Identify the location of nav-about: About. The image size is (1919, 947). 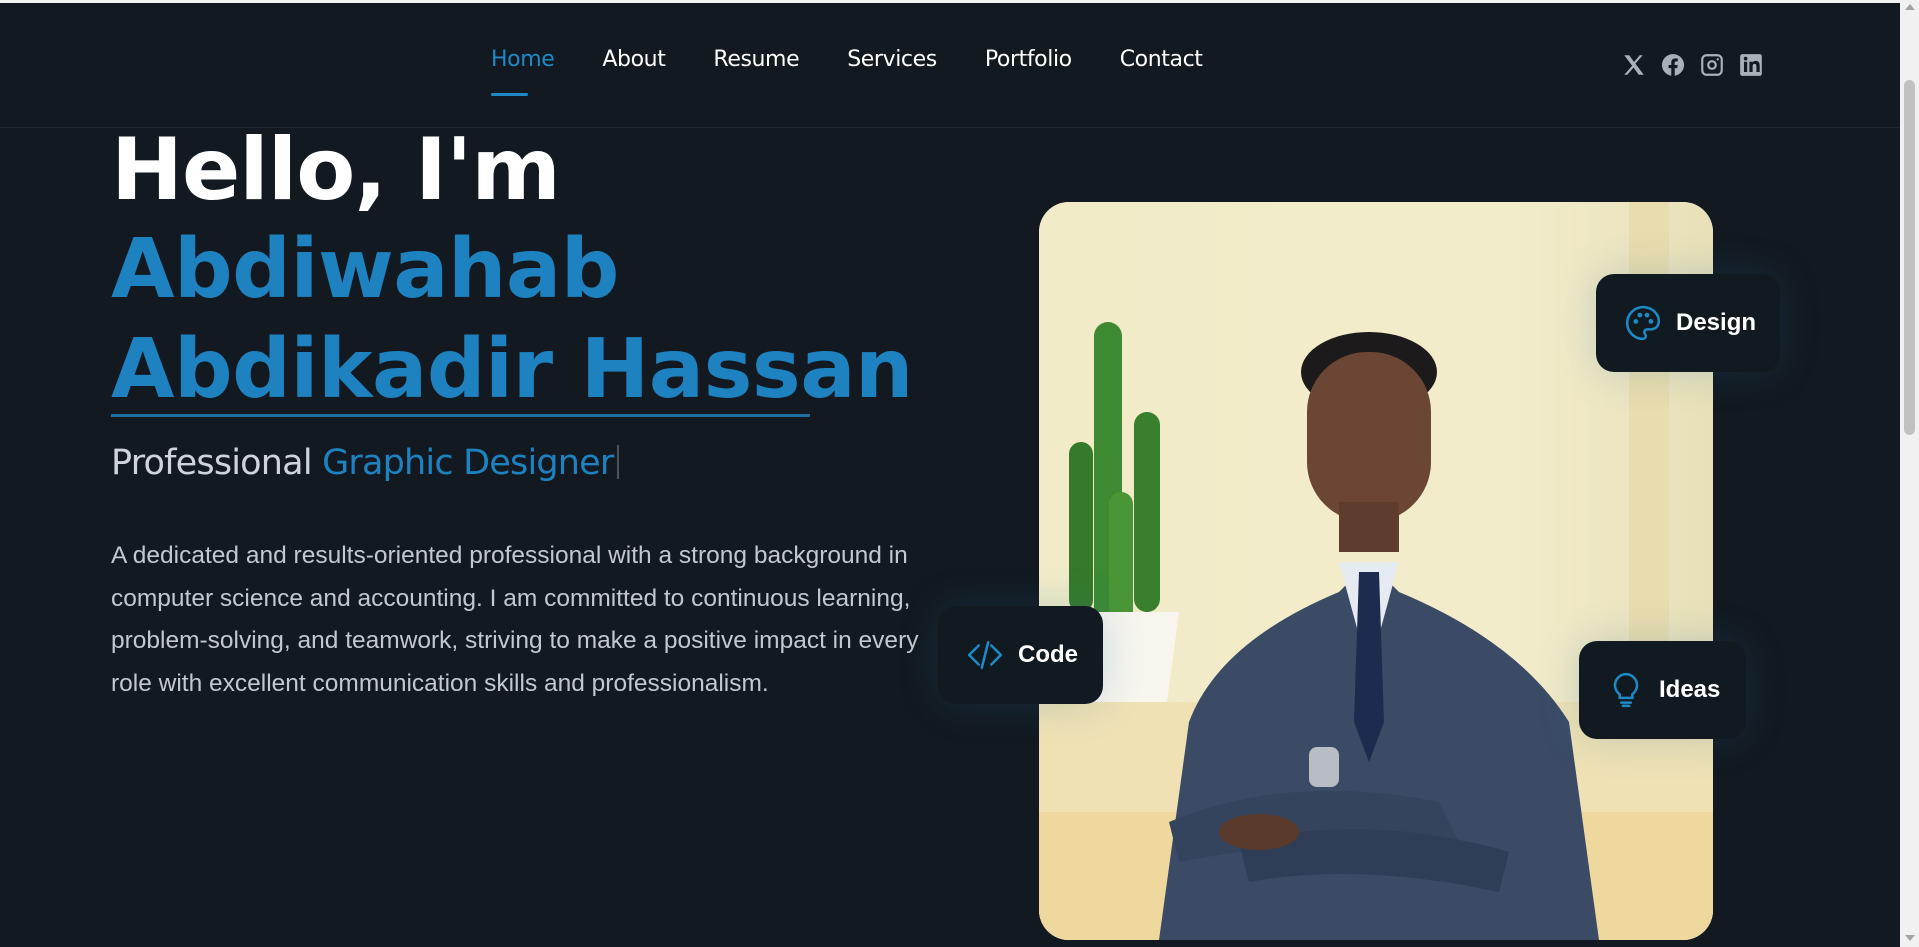
(633, 59).